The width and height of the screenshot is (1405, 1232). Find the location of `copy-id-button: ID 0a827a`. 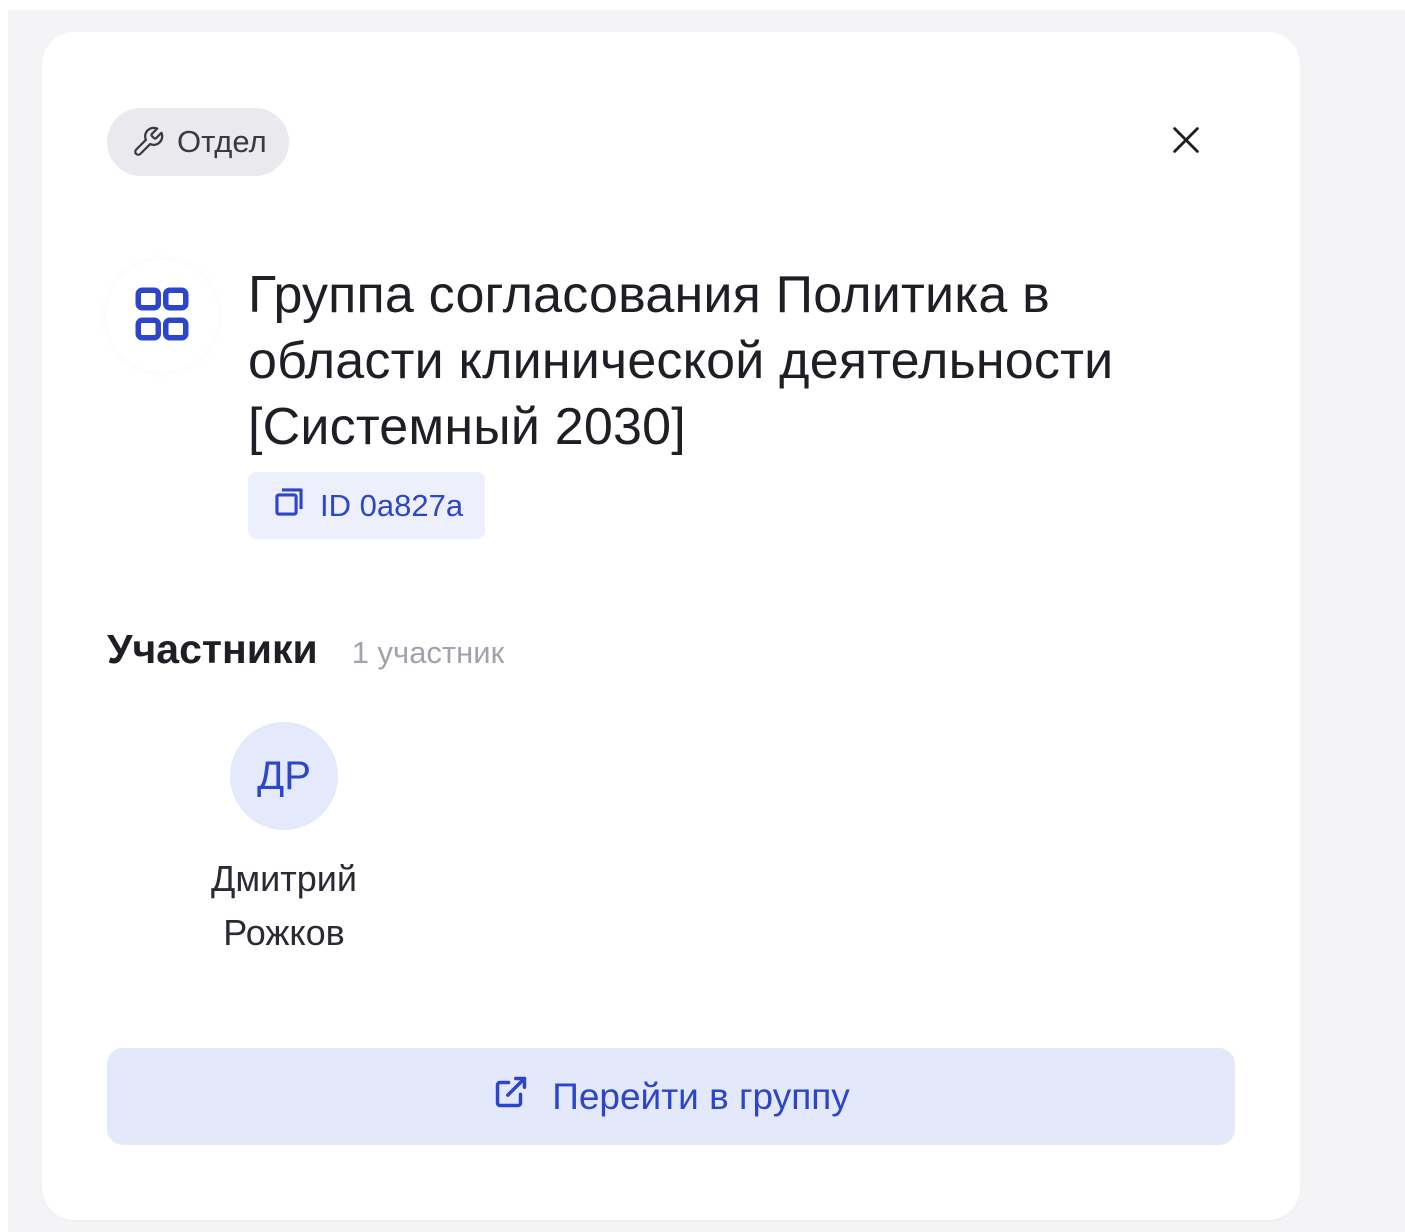

copy-id-button: ID 0a827a is located at coordinates (367, 505).